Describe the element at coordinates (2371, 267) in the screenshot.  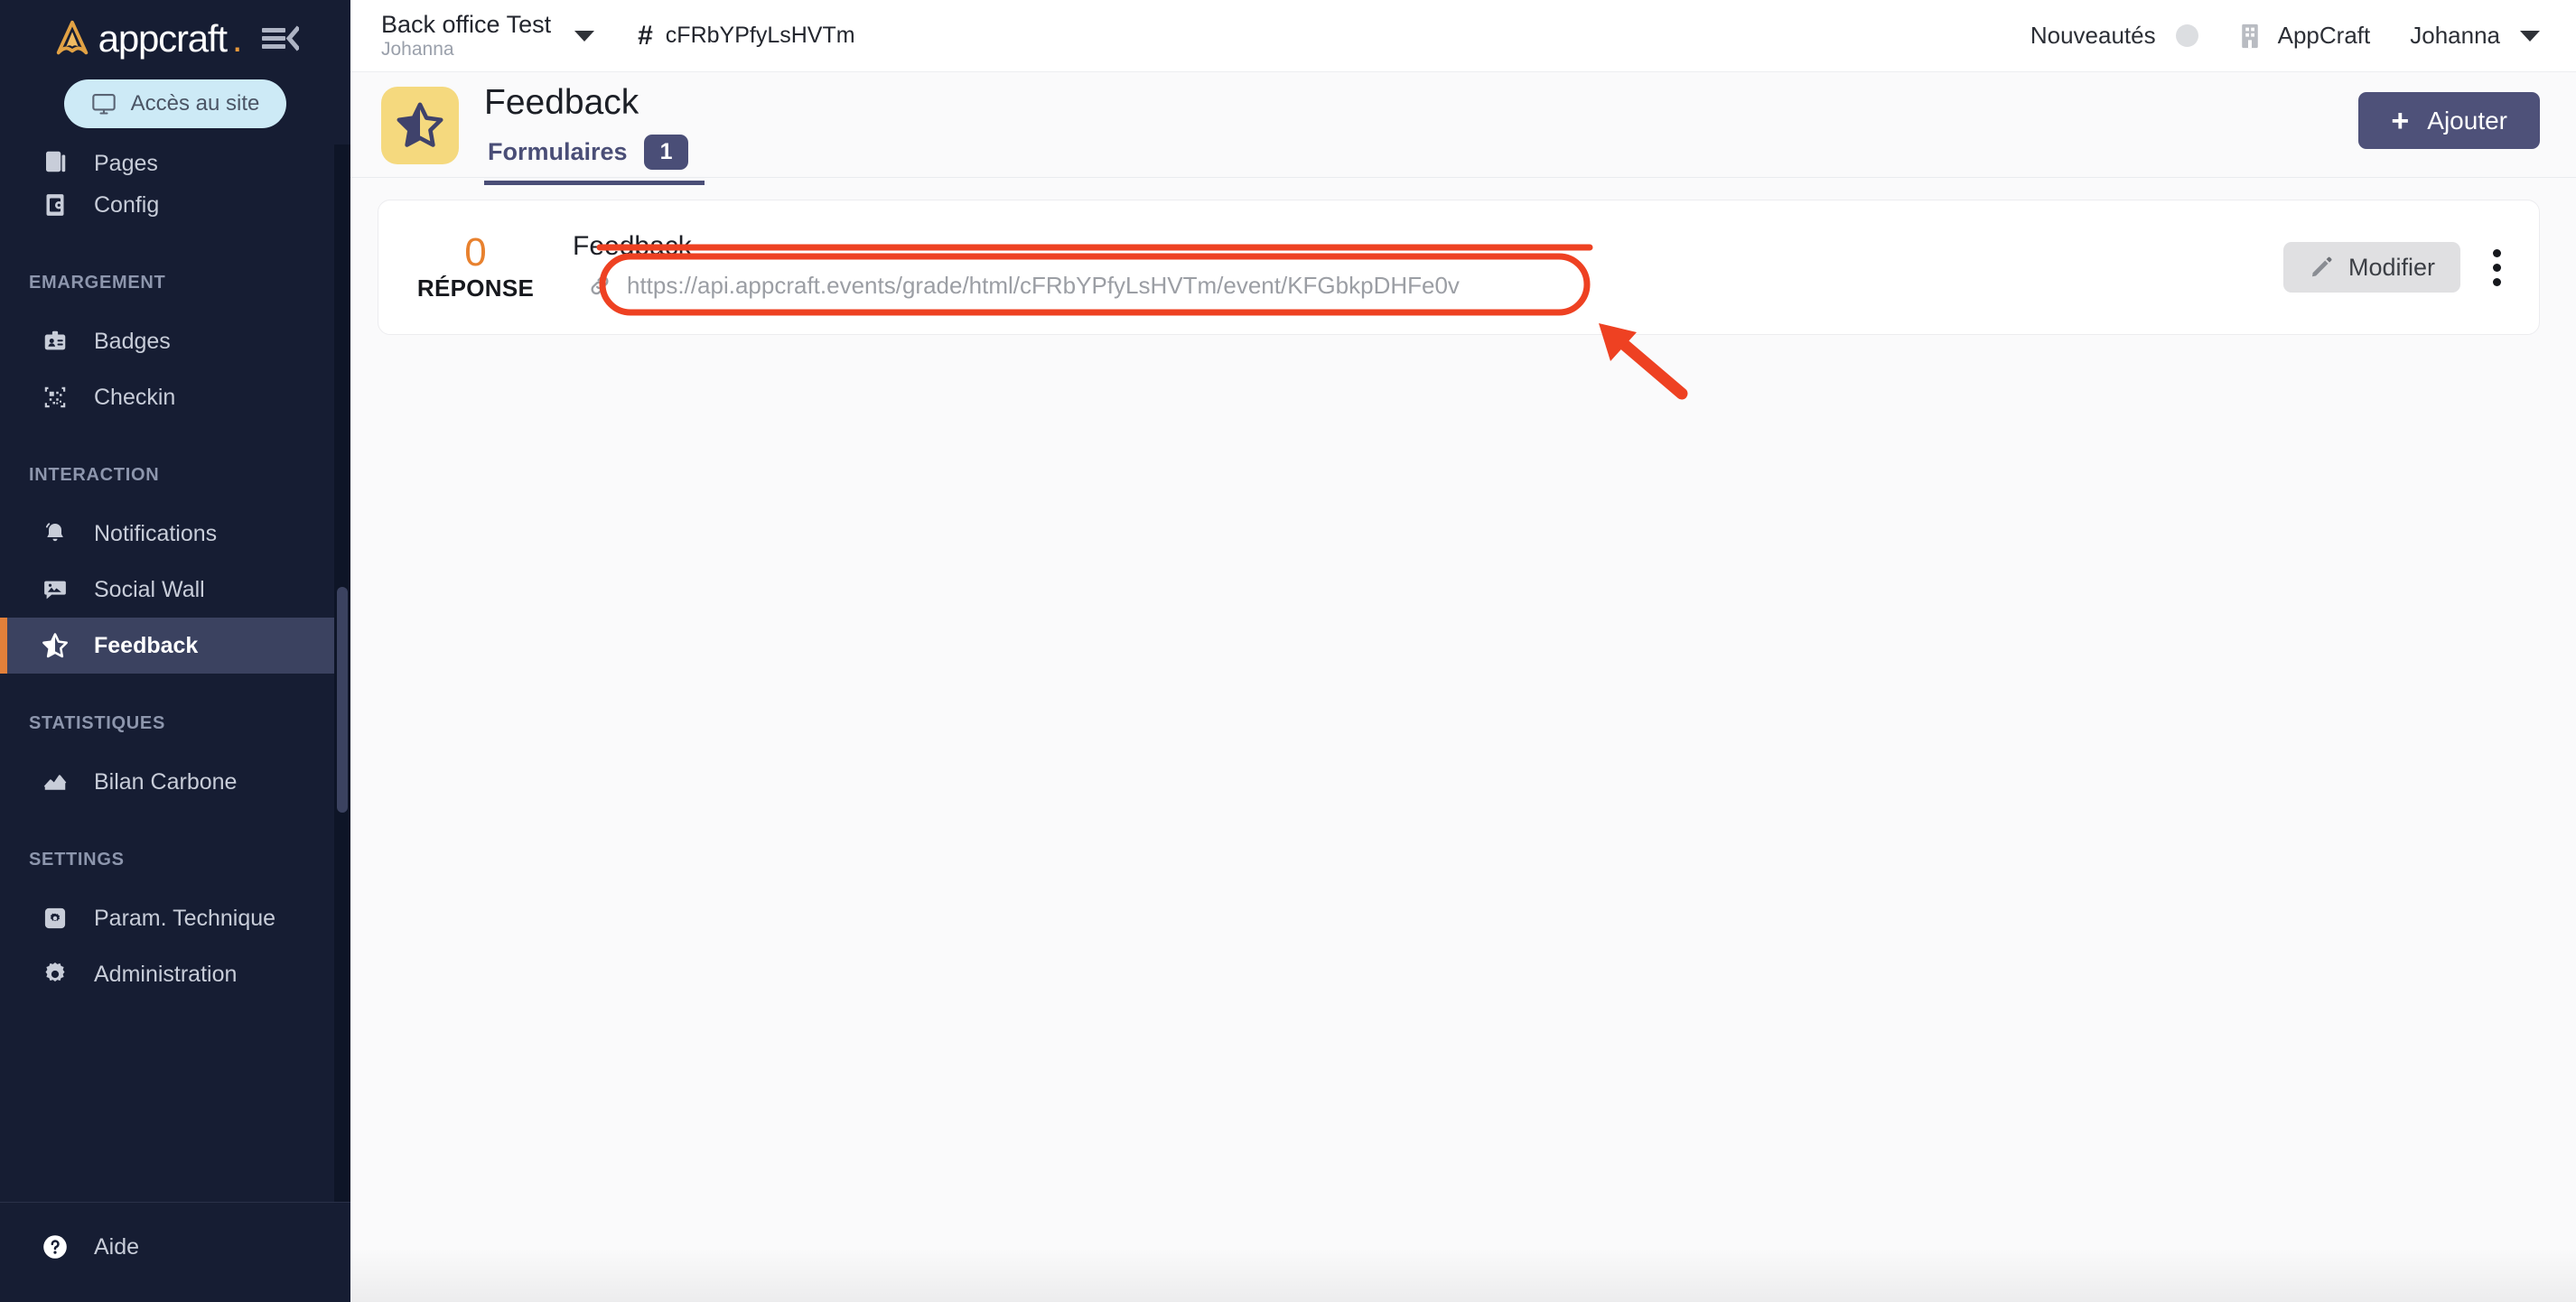
I see `edit-button: Modifier` at that location.